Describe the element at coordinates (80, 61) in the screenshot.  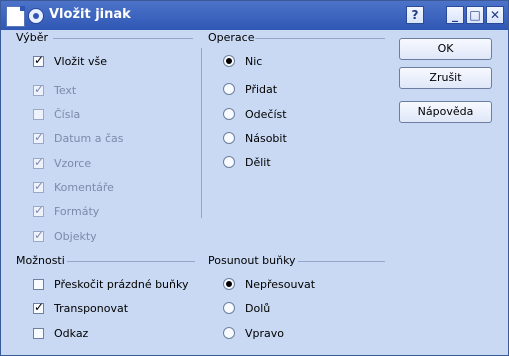
I see `checkbox-label: Vložit vše` at that location.